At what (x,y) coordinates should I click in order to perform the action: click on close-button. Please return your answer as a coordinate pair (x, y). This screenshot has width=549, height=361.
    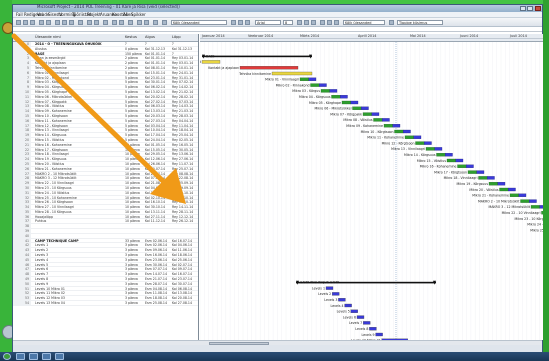
    Looking at the image, I should click on (538, 8).